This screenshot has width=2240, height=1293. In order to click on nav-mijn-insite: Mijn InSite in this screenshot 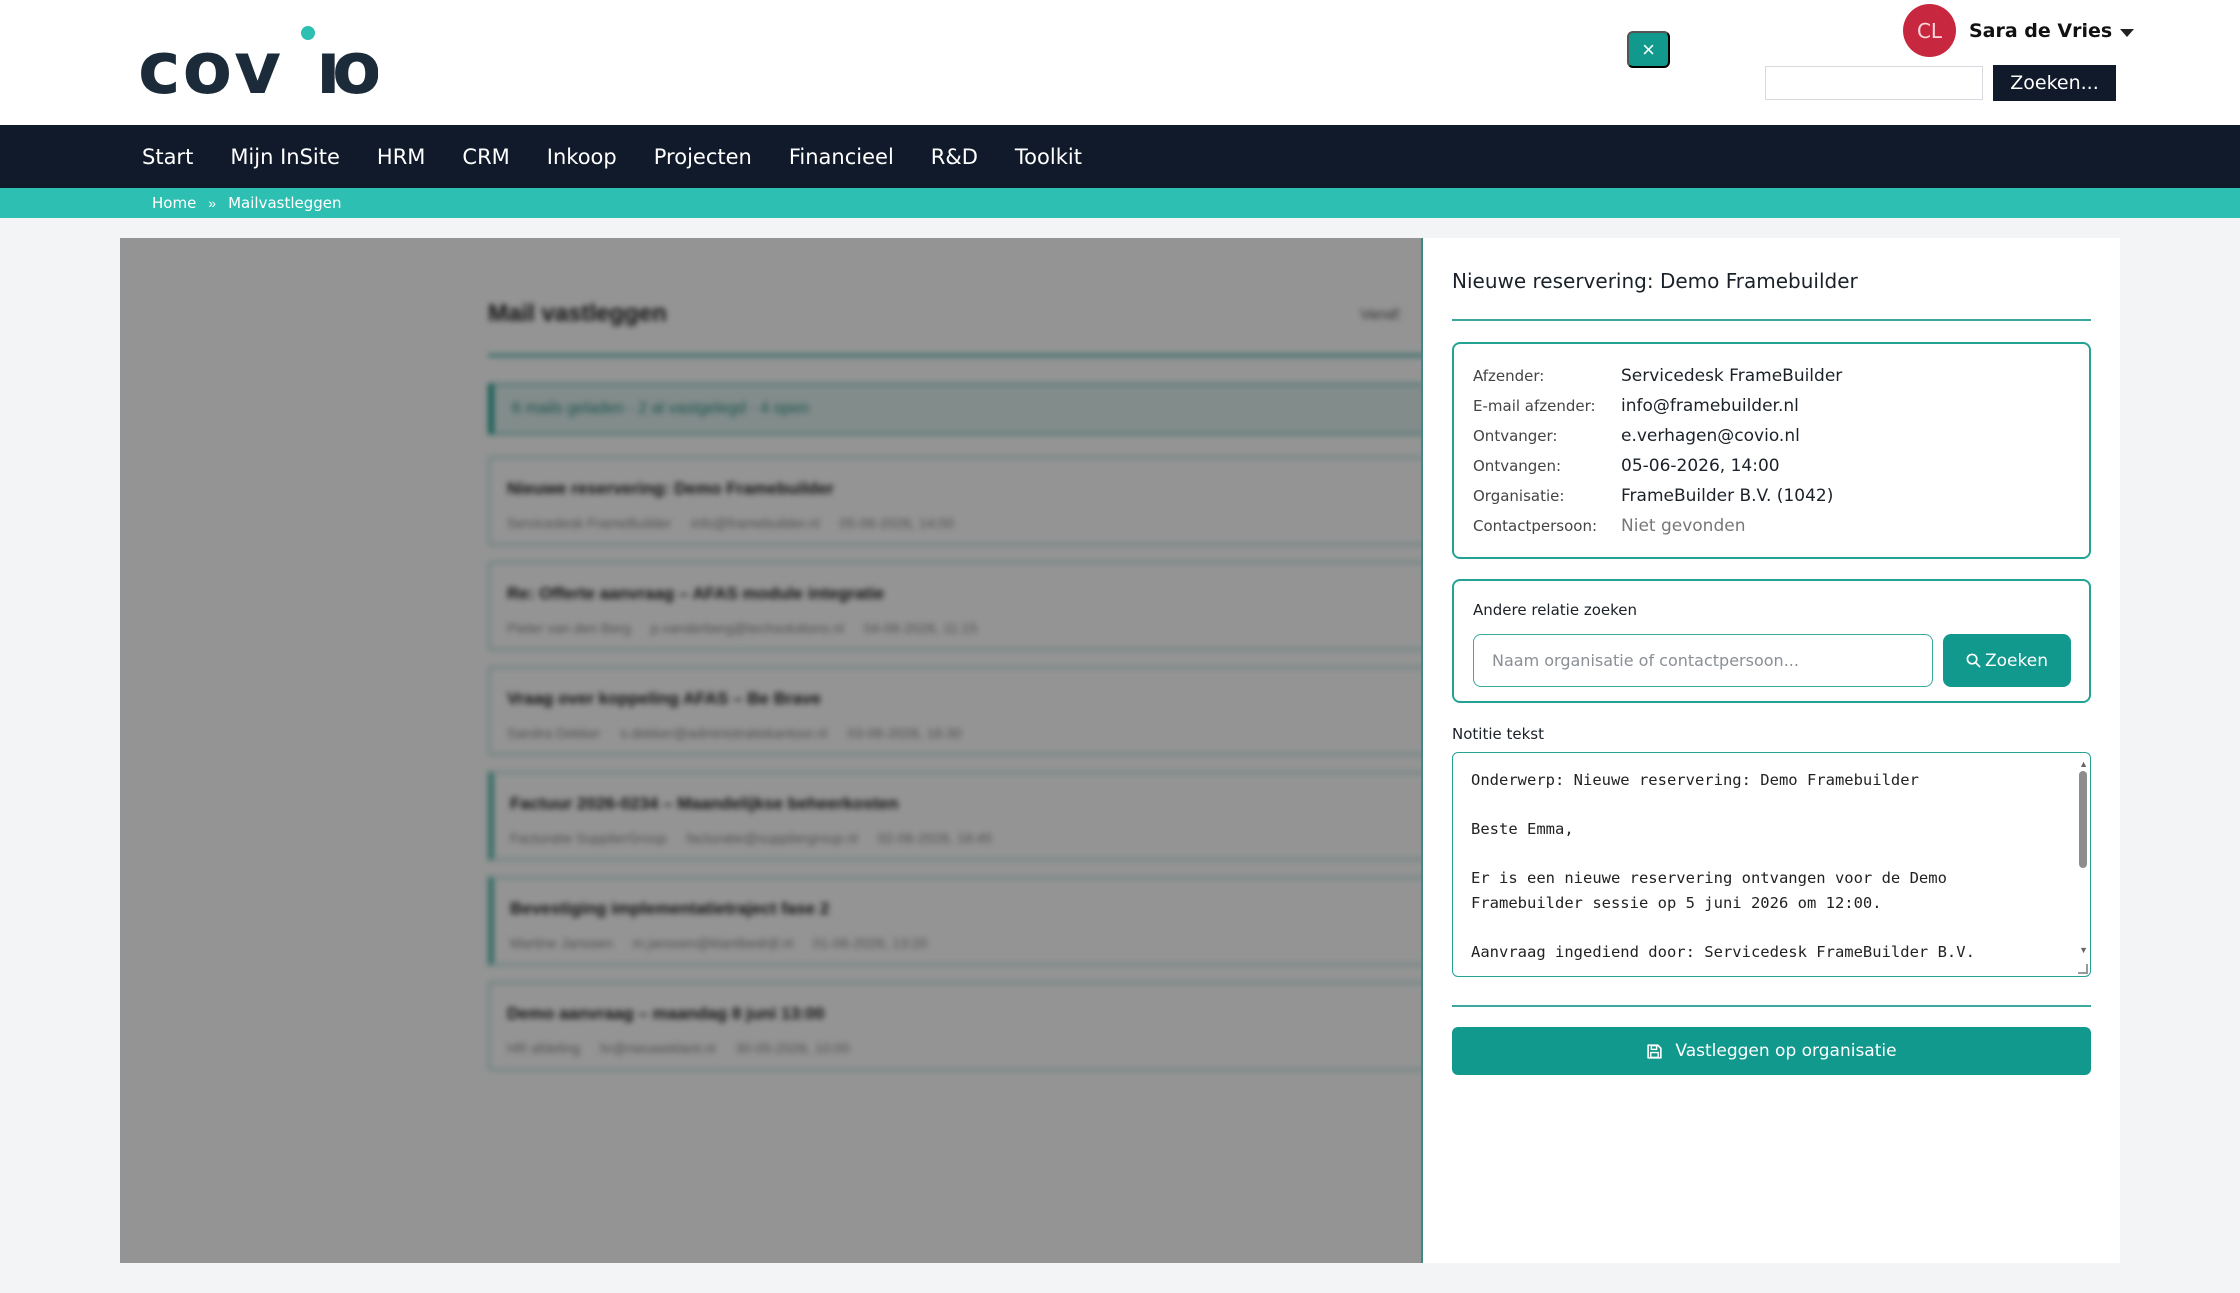, I will do `click(285, 157)`.